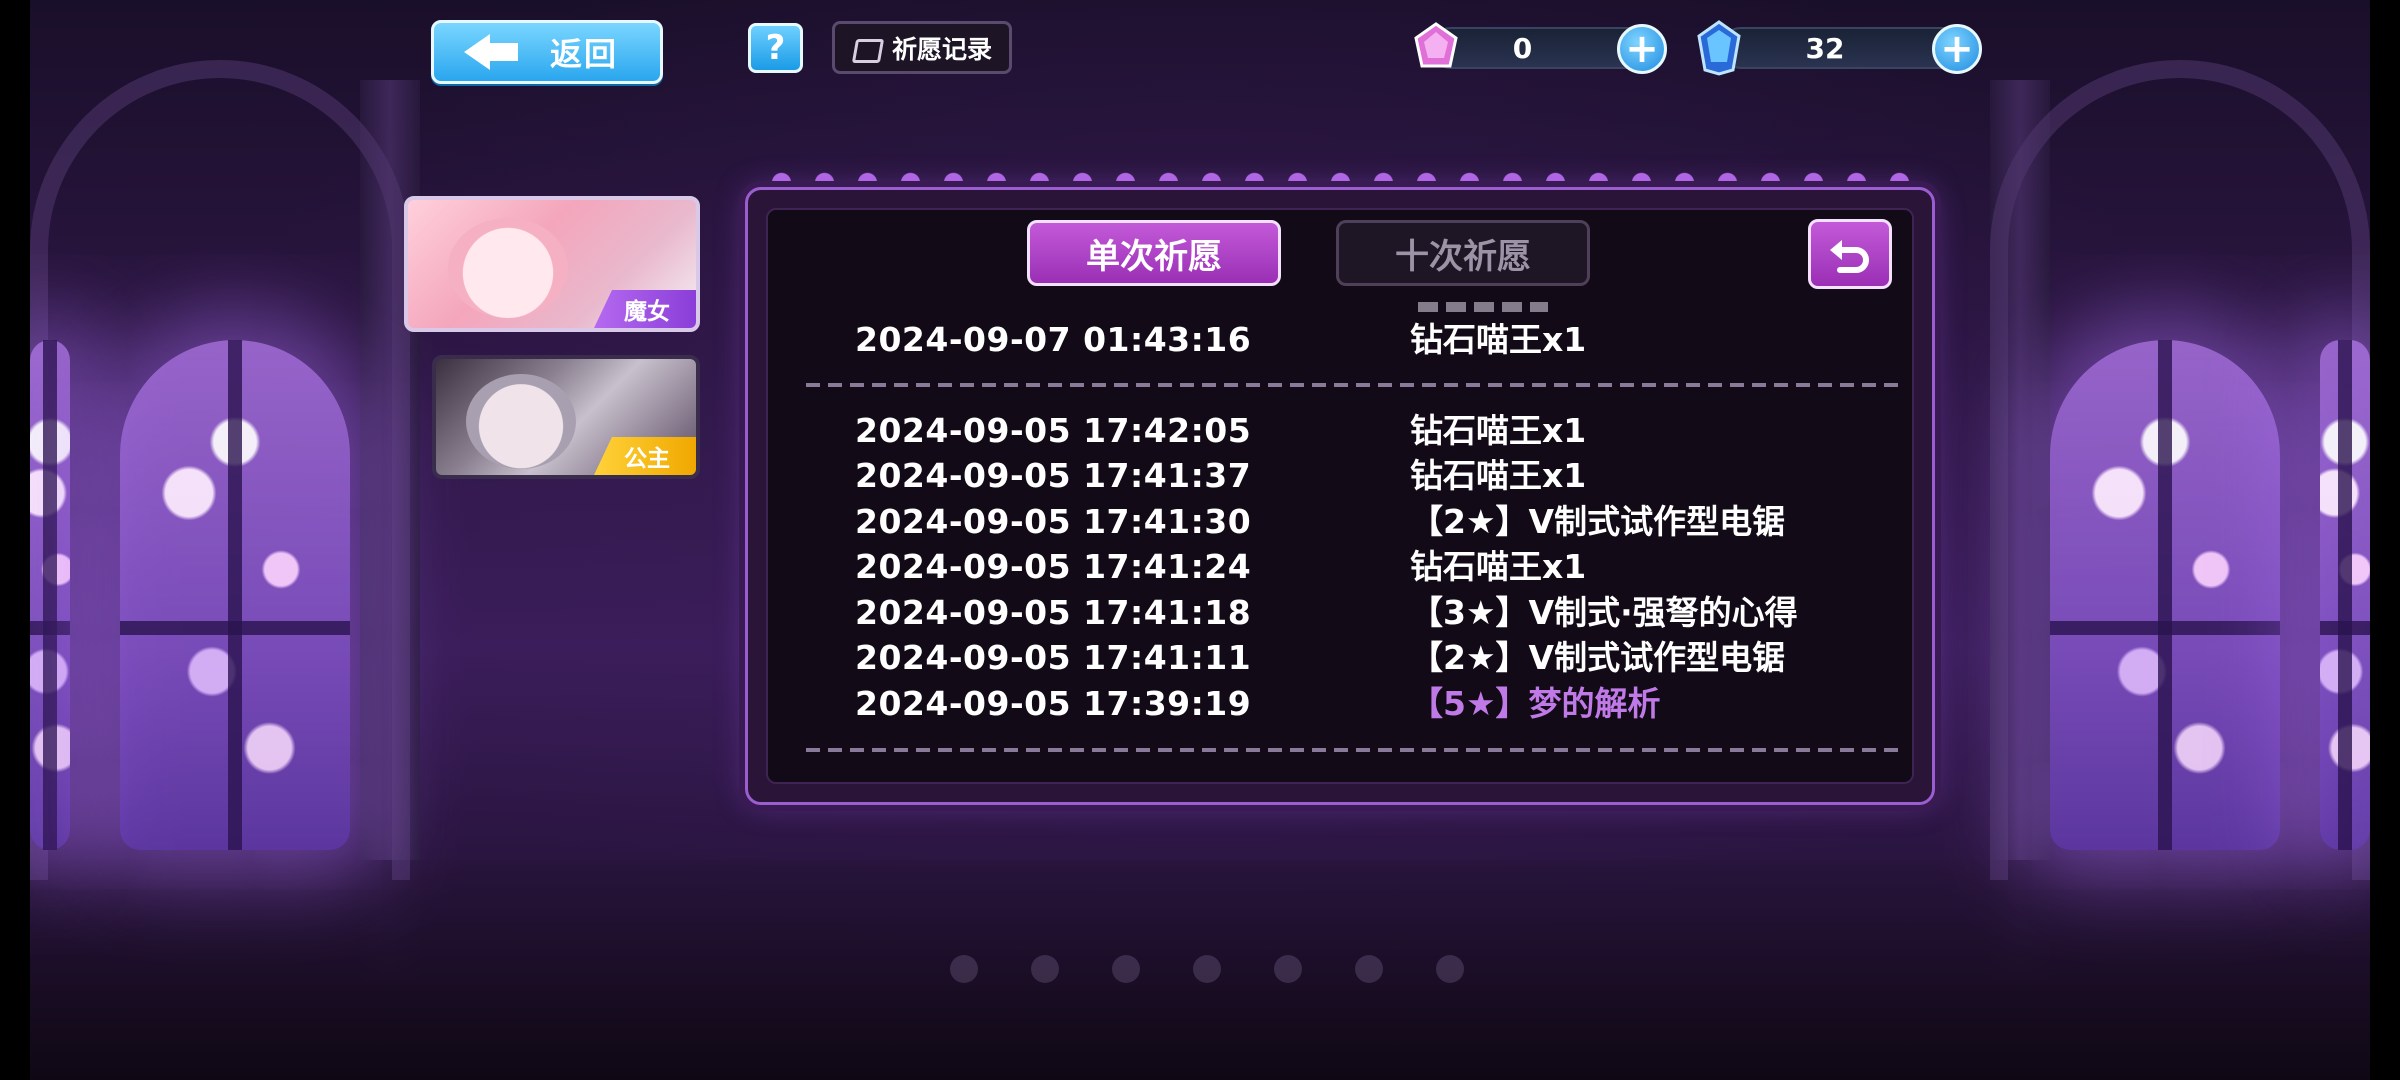 The width and height of the screenshot is (2400, 1080). Describe the element at coordinates (1053, 475) in the screenshot. I see `record-time: 2024-09-05 17:41:37` at that location.